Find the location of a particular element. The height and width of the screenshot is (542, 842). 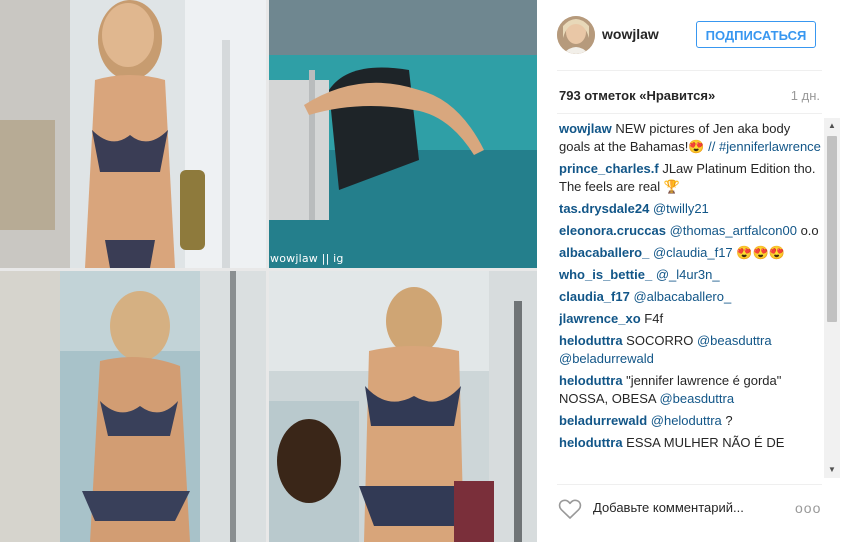

comment-item: heloduttra ESSA MULHER NÃO É DE is located at coordinates (690, 443).